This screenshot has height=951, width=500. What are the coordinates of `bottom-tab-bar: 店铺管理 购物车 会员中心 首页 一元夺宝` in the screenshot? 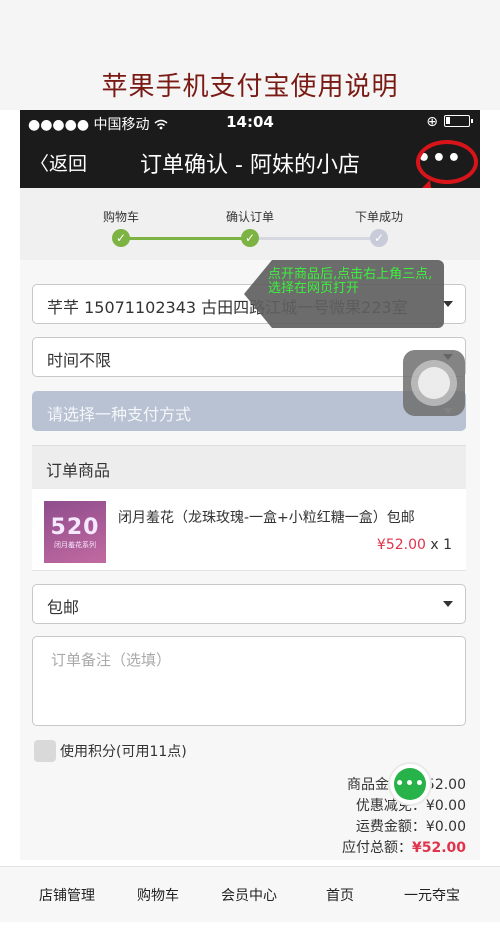 It's located at (250, 894).